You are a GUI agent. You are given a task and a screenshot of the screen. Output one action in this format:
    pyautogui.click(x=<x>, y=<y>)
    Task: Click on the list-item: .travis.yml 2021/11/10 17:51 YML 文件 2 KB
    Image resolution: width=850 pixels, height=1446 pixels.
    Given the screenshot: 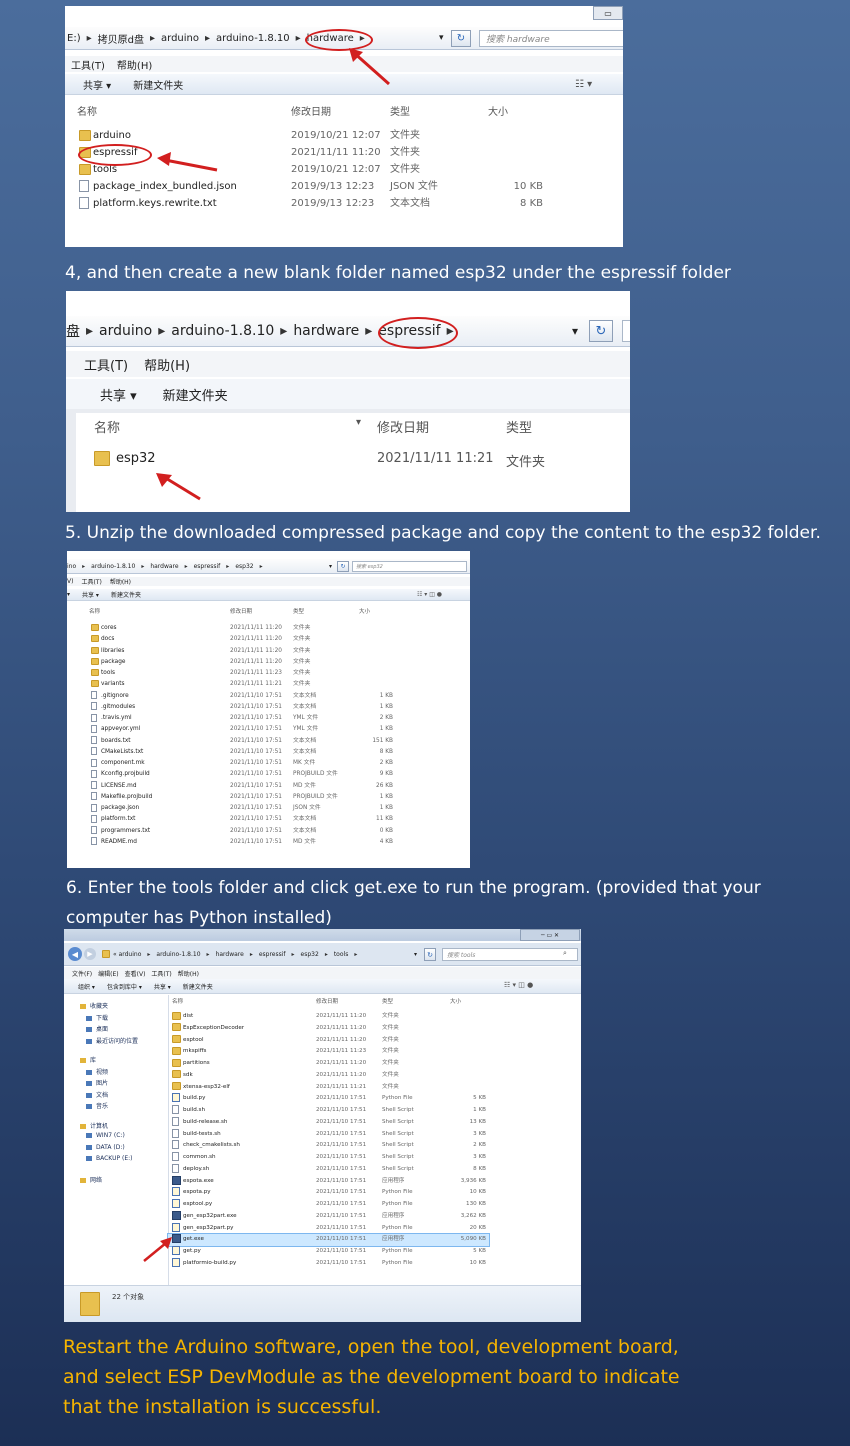 What is the action you would take?
    pyautogui.click(x=268, y=718)
    